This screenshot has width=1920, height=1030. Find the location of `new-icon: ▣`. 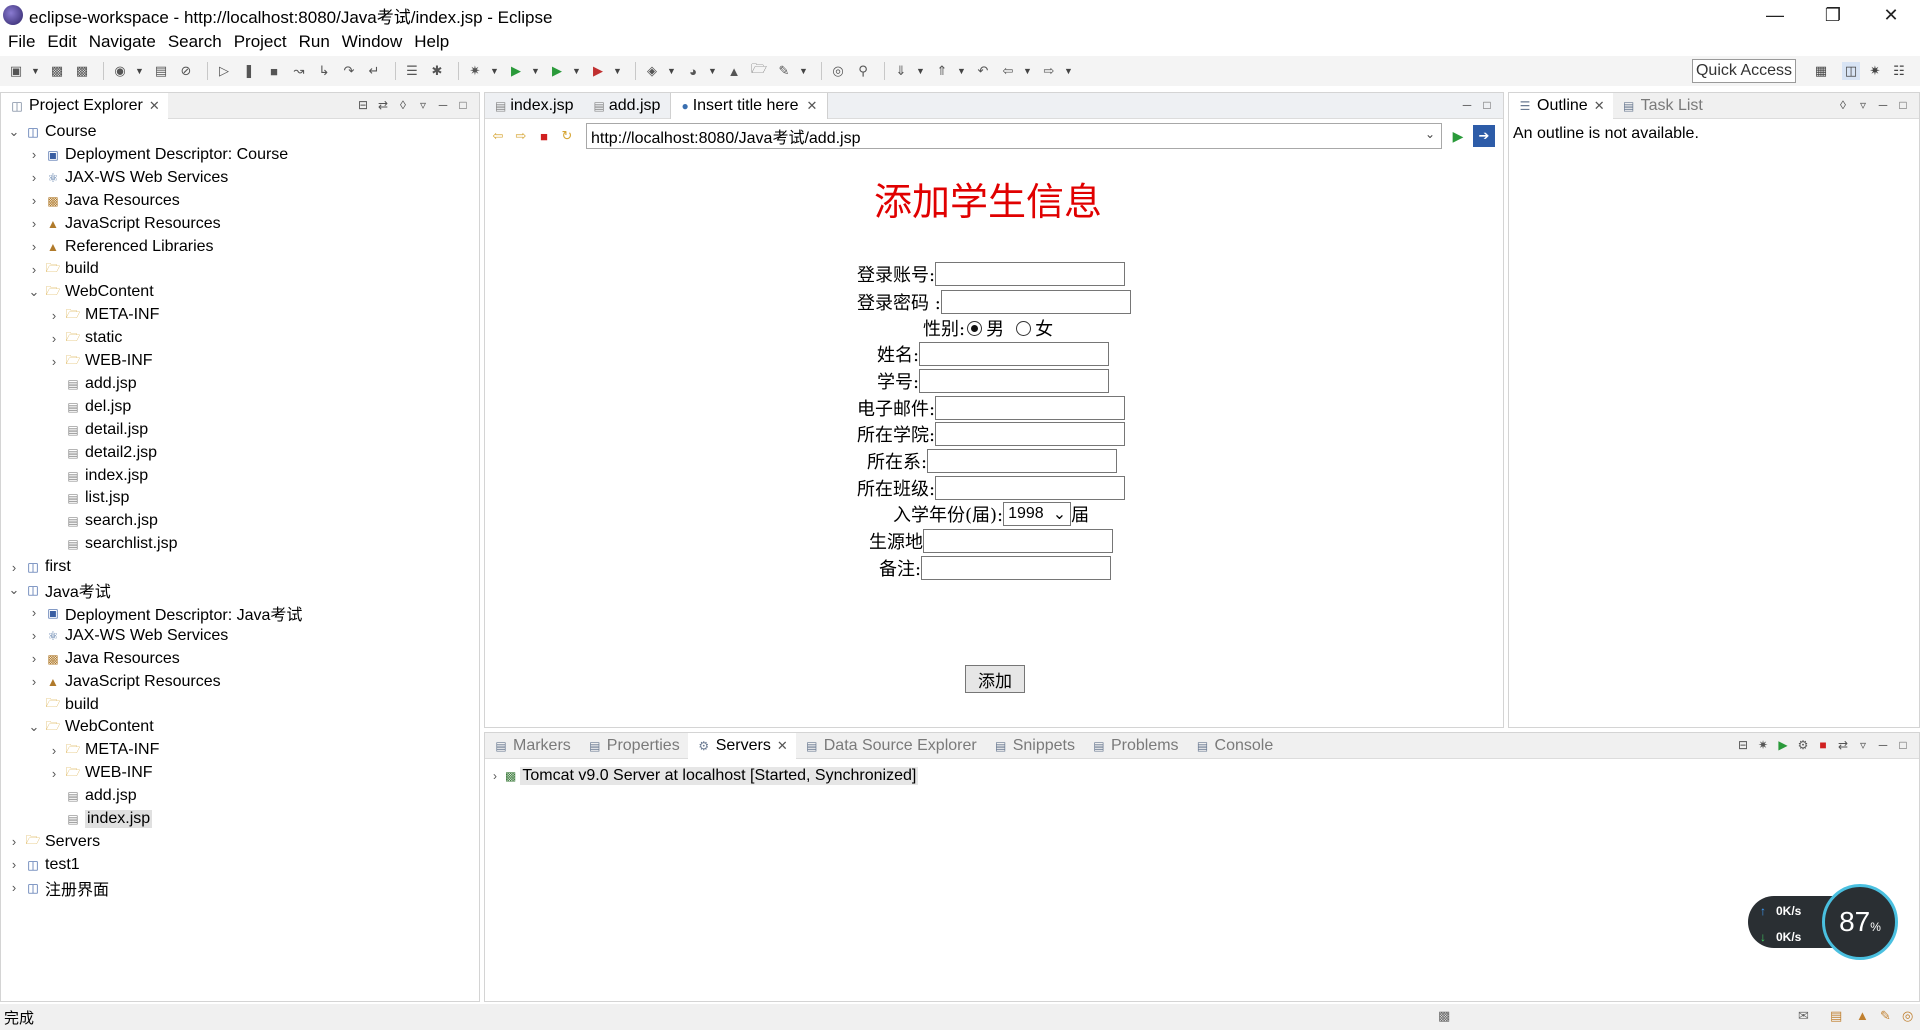

new-icon: ▣ is located at coordinates (16, 71).